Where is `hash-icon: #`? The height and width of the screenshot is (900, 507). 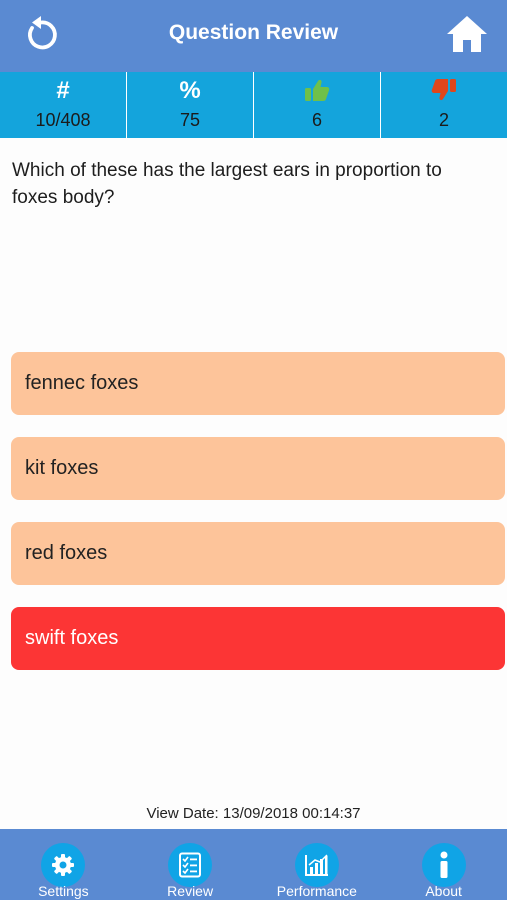 hash-icon: # is located at coordinates (63, 90).